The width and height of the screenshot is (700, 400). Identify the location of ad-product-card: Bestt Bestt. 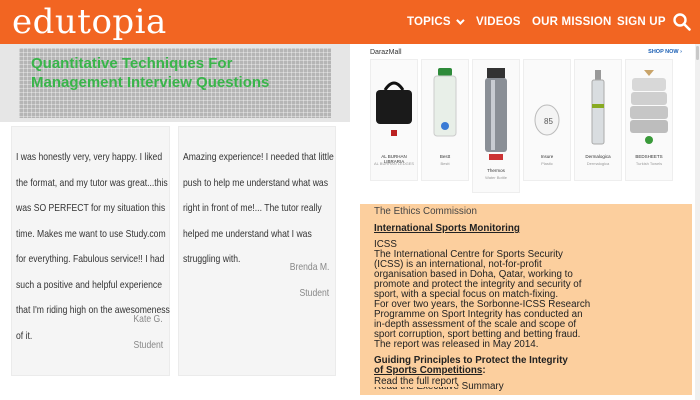
(445, 120).